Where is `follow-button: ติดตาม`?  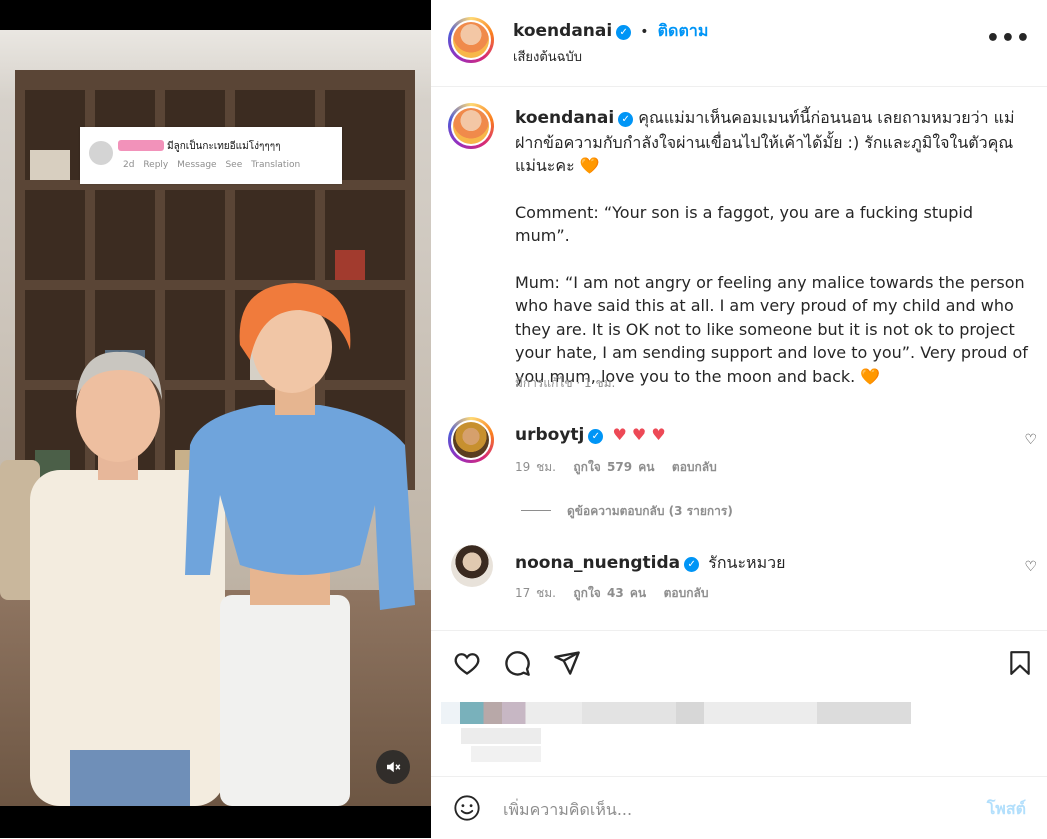 follow-button: ติดตาม is located at coordinates (683, 30).